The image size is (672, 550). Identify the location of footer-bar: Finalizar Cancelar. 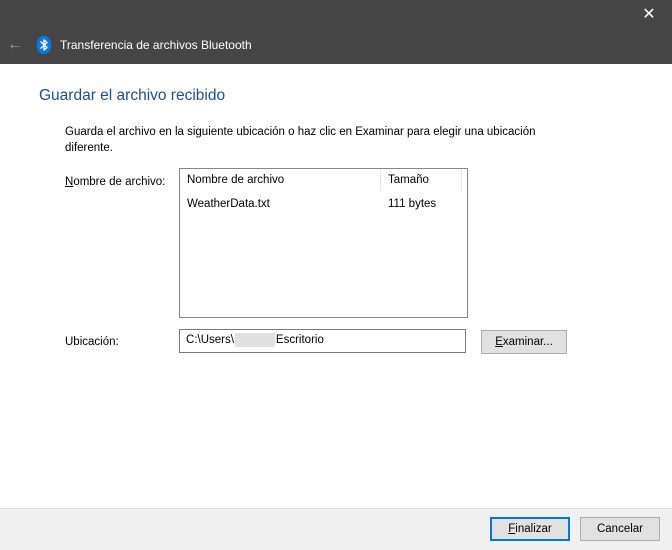
(336, 529).